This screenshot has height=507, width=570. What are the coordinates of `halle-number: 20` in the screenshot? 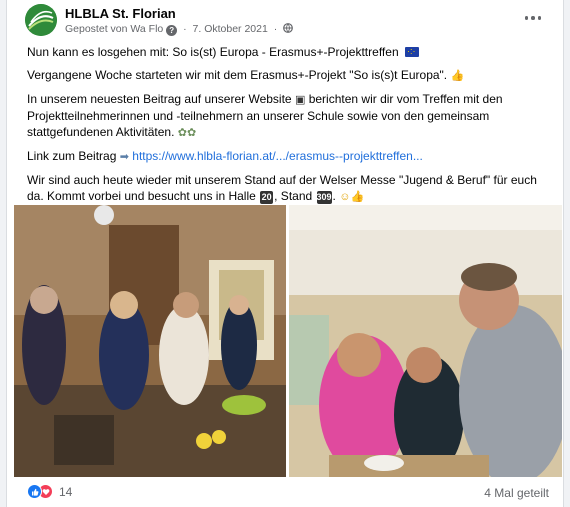 It's located at (267, 197).